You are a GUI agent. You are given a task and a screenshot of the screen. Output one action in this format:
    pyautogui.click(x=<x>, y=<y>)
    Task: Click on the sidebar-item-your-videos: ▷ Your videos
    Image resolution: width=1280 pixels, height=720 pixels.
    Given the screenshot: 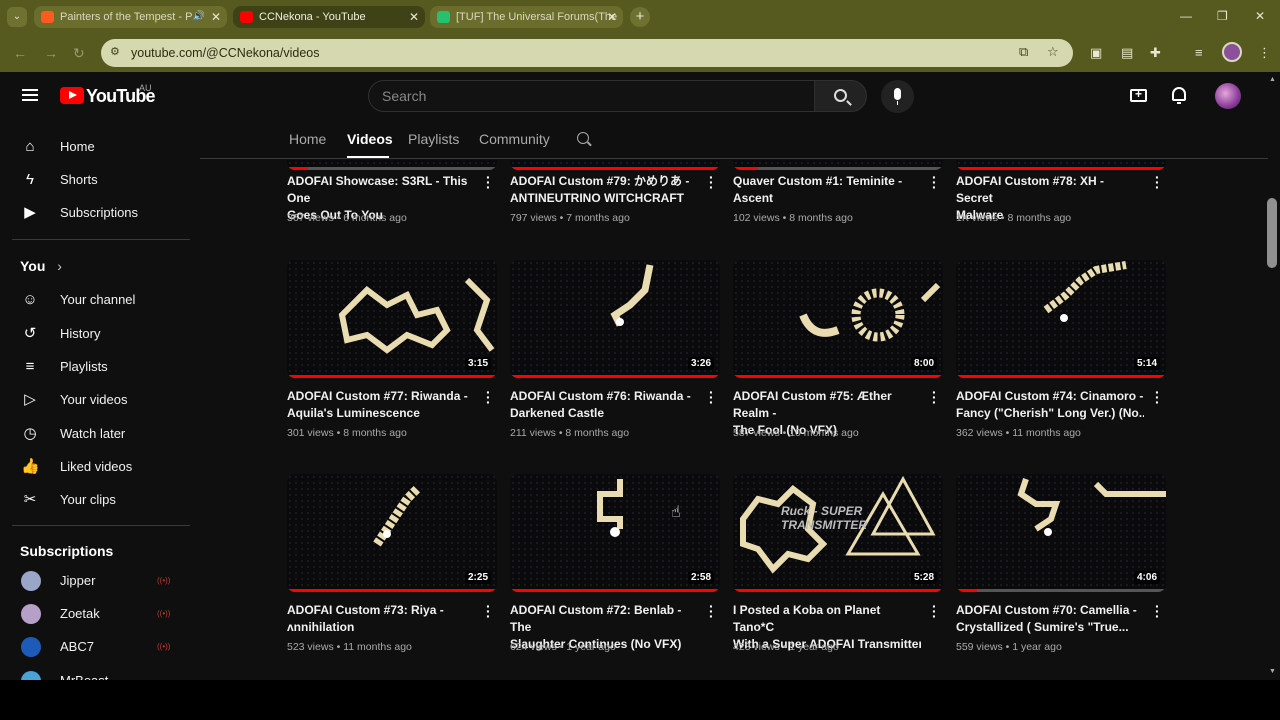 What is the action you would take?
    pyautogui.click(x=101, y=399)
    